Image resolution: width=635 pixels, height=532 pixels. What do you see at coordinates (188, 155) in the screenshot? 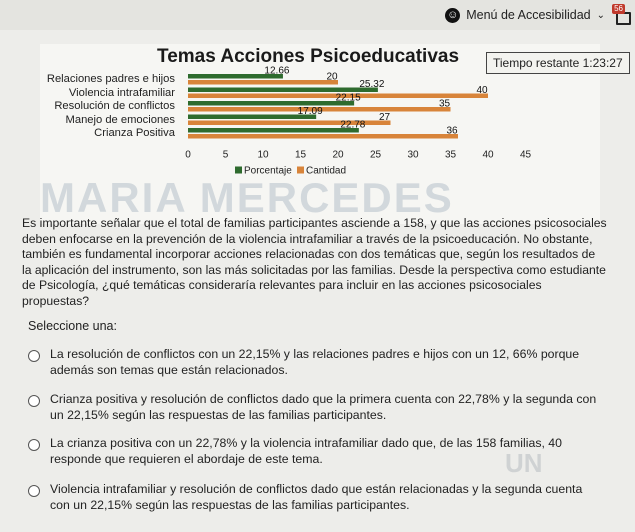
I see `x-tick-label: 0` at bounding box center [188, 155].